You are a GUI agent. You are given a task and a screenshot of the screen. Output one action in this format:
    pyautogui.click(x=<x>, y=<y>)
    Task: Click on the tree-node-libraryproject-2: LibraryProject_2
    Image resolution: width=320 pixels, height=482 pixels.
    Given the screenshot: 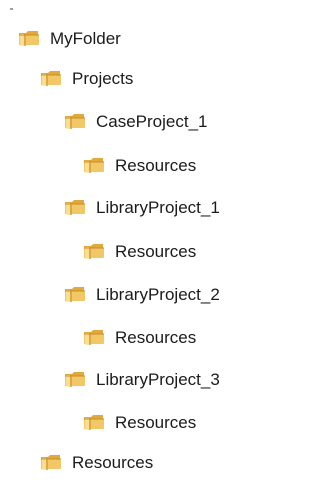 What is the action you would take?
    pyautogui.click(x=142, y=294)
    